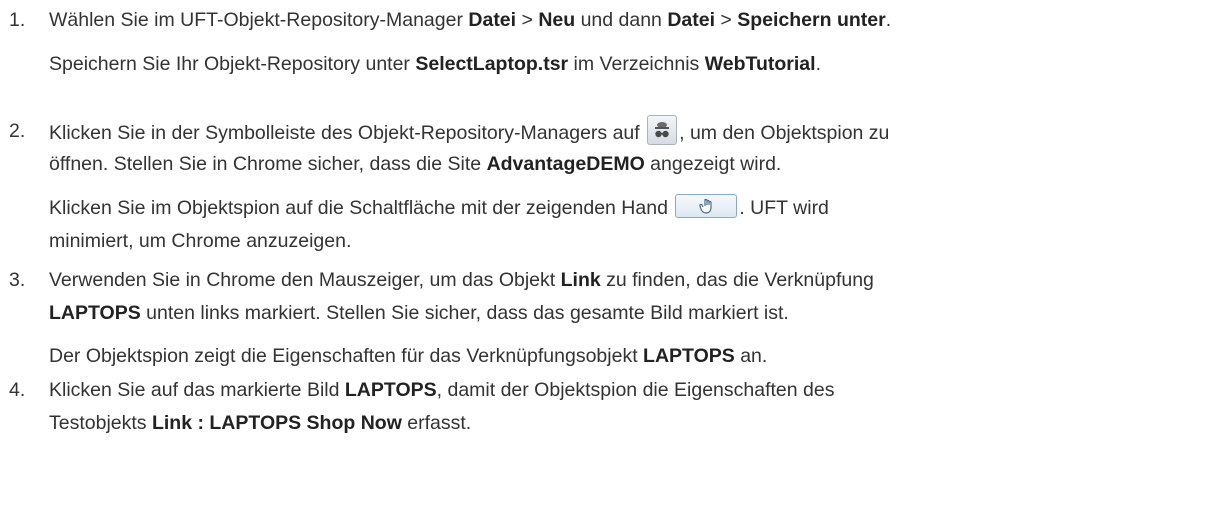 The image size is (1212, 520). I want to click on pointing-hand-icon, so click(706, 206).